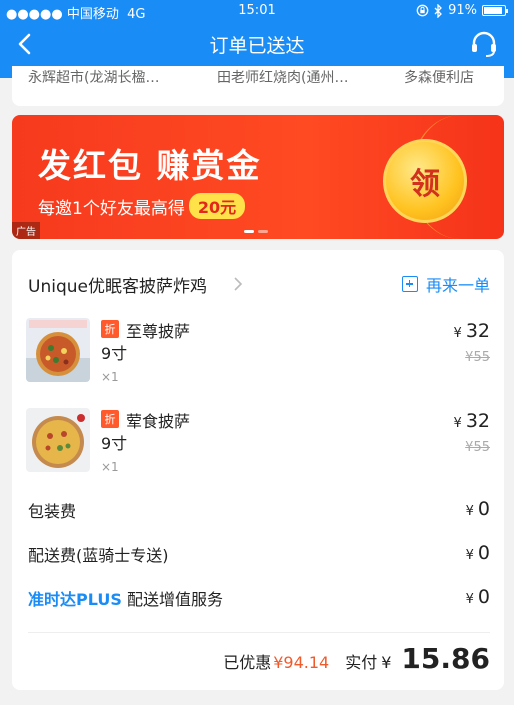 This screenshot has width=514, height=705. I want to click on banner-sub-text: 每邀1个好友最高得, so click(111, 208).